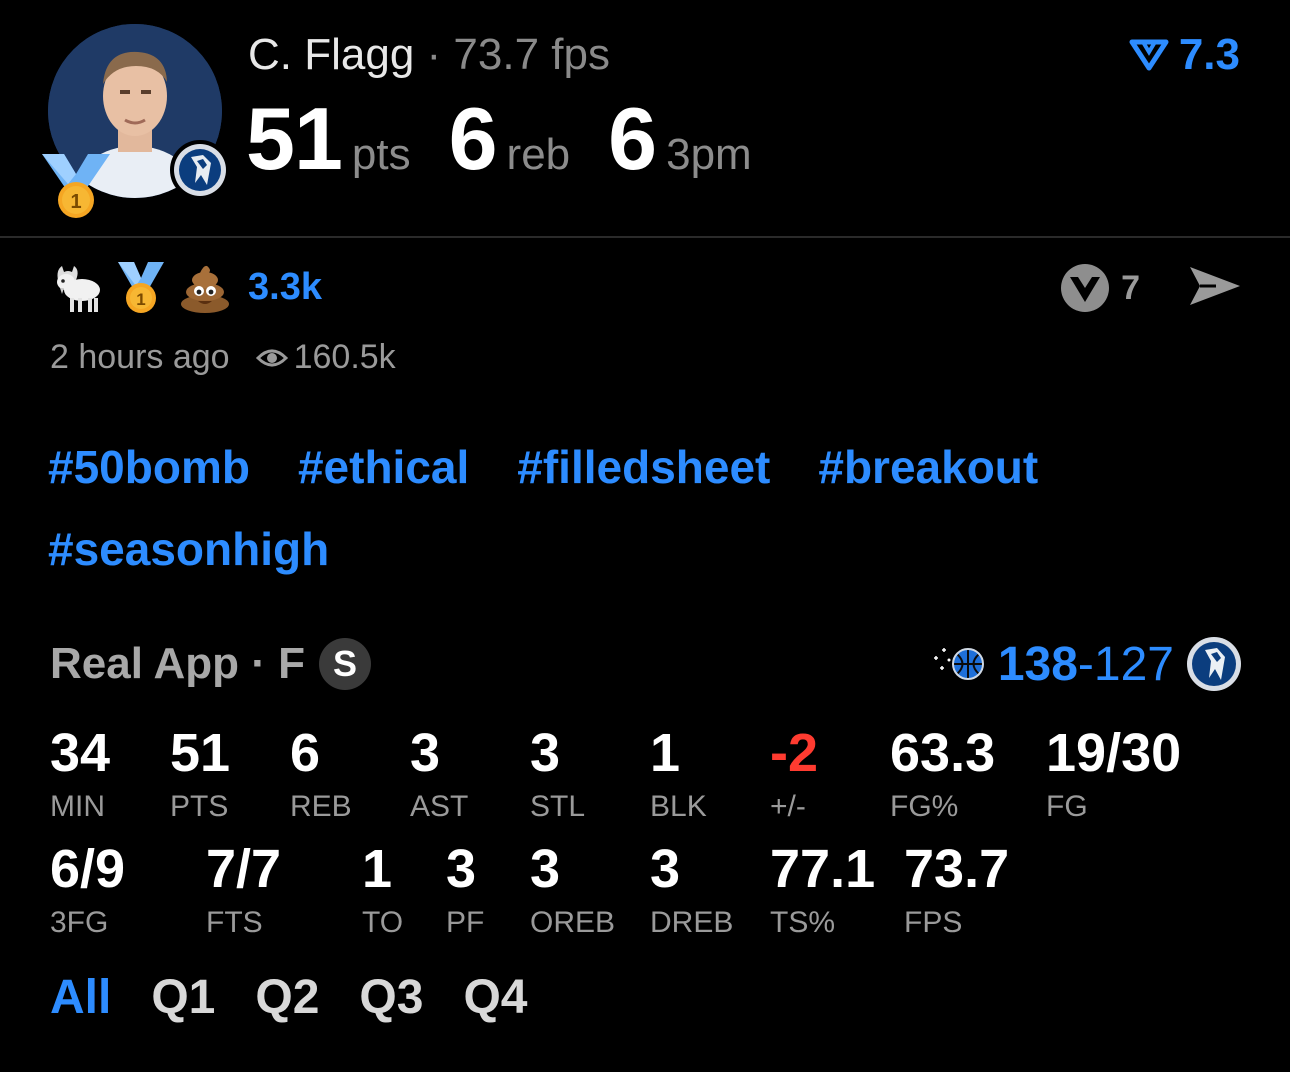 This screenshot has height=1072, width=1290. I want to click on rating-chevron-icon, so click(1149, 55).